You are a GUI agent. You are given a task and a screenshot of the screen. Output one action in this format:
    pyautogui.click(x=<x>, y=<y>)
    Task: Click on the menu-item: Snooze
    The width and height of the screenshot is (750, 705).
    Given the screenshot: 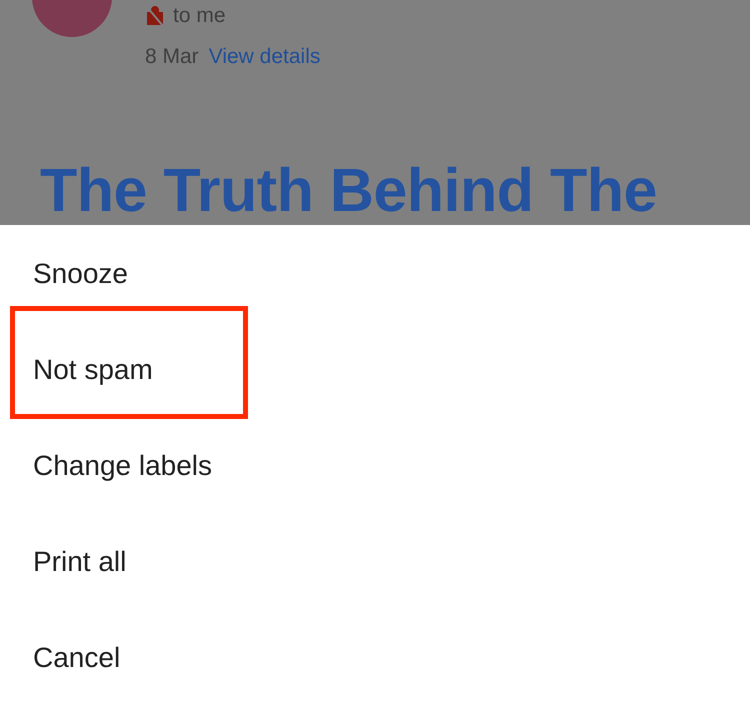 What is the action you would take?
    pyautogui.click(x=80, y=274)
    